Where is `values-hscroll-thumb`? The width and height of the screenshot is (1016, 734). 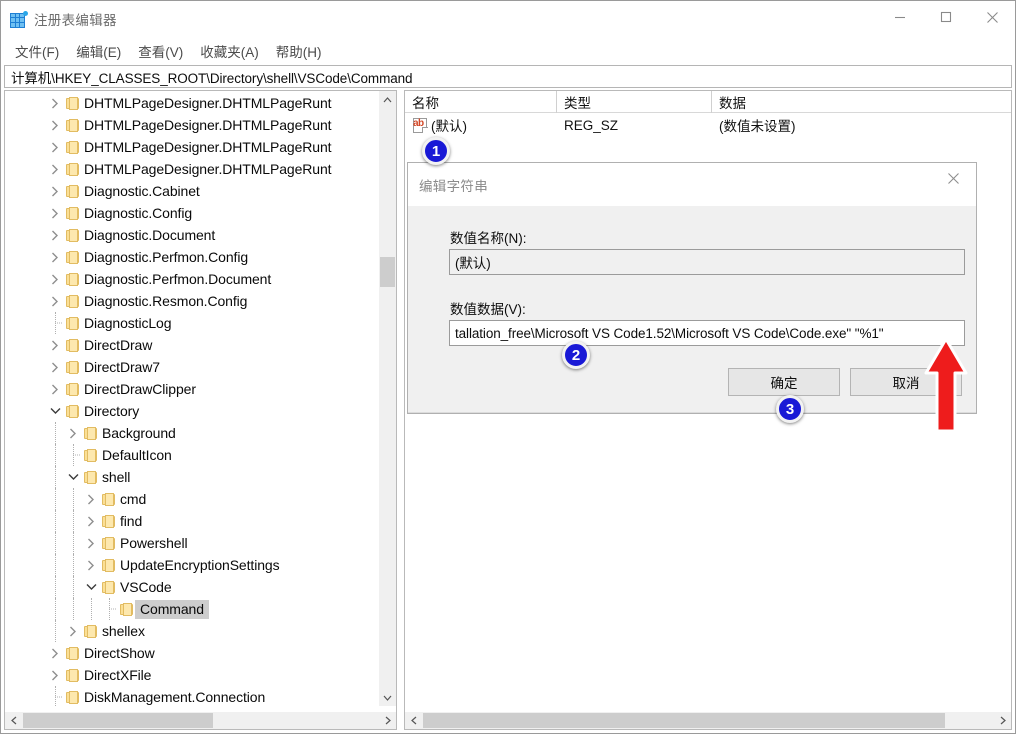
values-hscroll-thumb is located at coordinates (684, 720).